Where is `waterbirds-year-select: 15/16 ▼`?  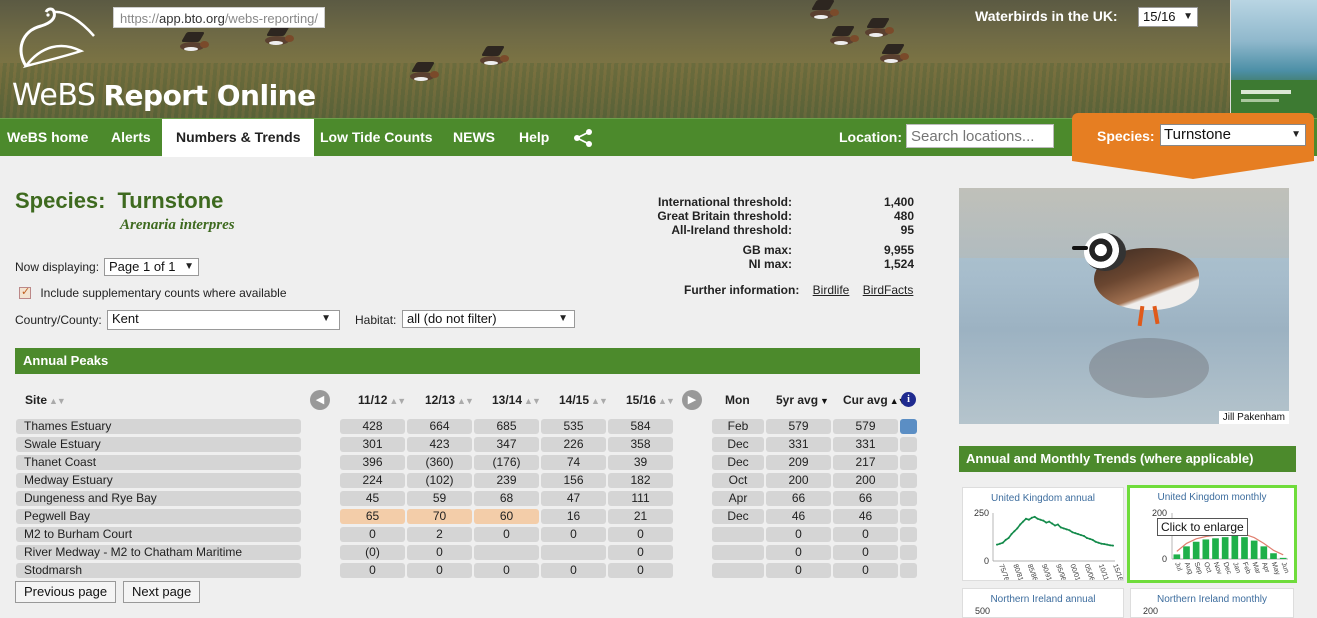 waterbirds-year-select: 15/16 ▼ is located at coordinates (1168, 17).